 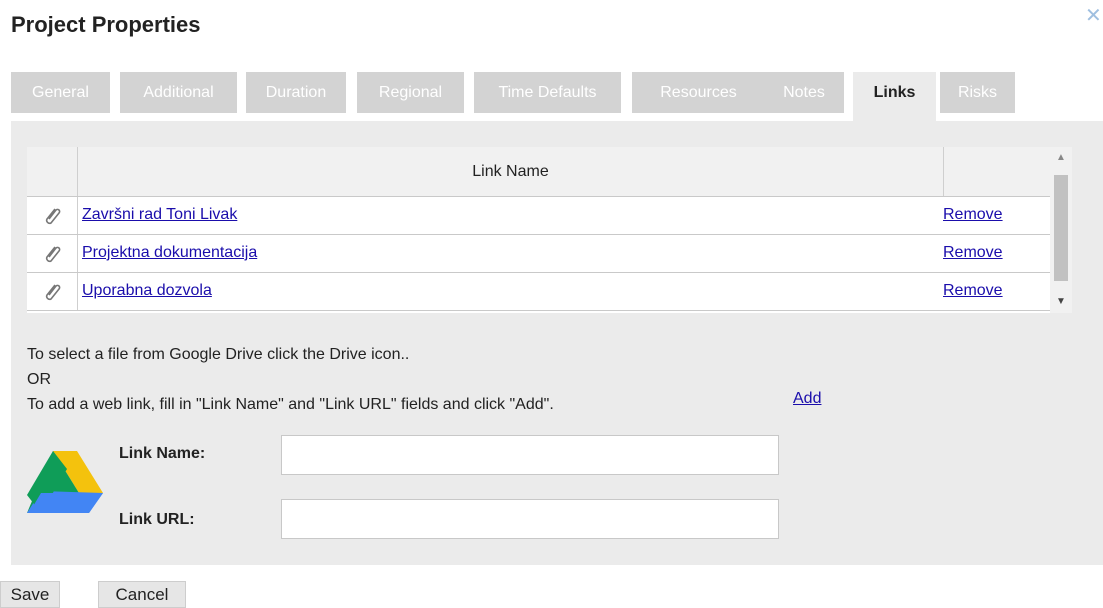 What do you see at coordinates (169, 253) in the screenshot?
I see `link-name: Projektna dokumentacija` at bounding box center [169, 253].